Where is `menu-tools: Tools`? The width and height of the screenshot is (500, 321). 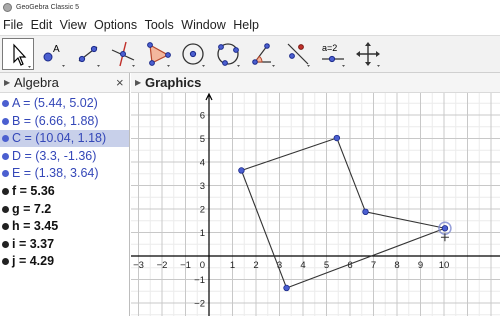
menu-tools: Tools is located at coordinates (158, 25).